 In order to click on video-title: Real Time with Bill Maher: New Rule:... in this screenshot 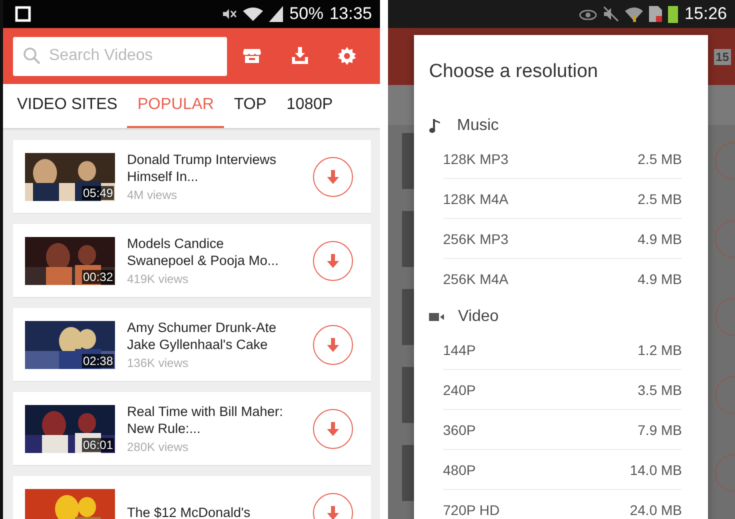, I will do `click(205, 420)`.